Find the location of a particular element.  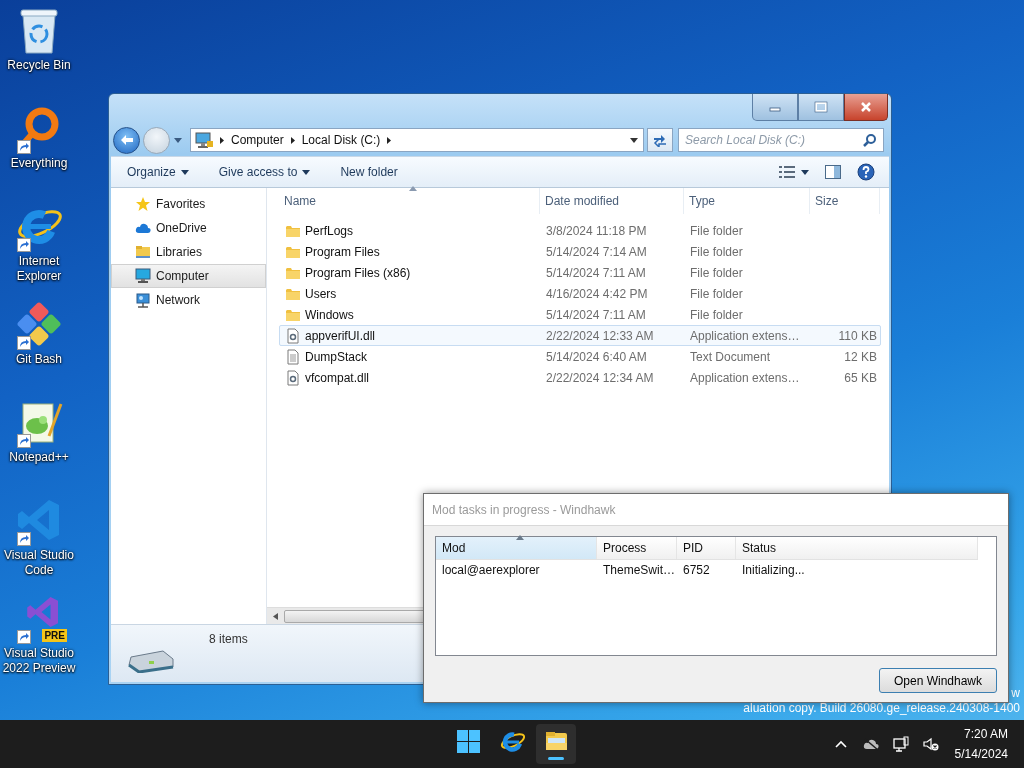

network-monitor-icon is located at coordinates (900, 744).